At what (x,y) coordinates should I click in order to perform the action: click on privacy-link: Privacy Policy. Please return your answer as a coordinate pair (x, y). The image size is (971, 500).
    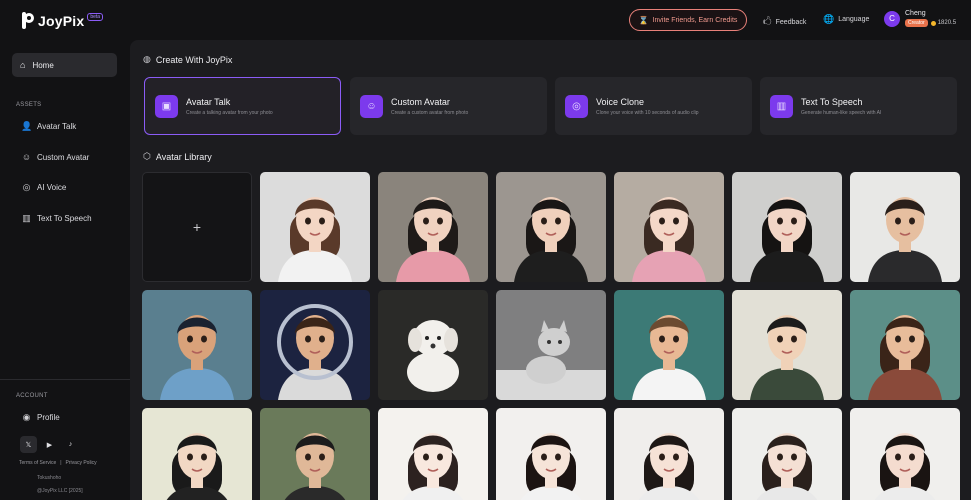
    Looking at the image, I should click on (81, 463).